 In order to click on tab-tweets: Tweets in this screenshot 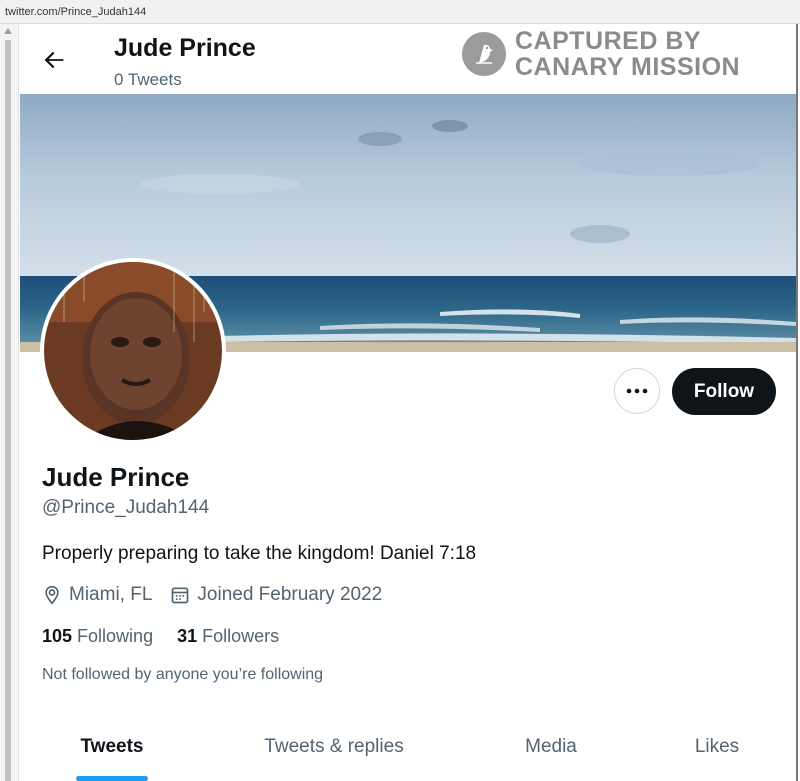, I will do `click(112, 749)`.